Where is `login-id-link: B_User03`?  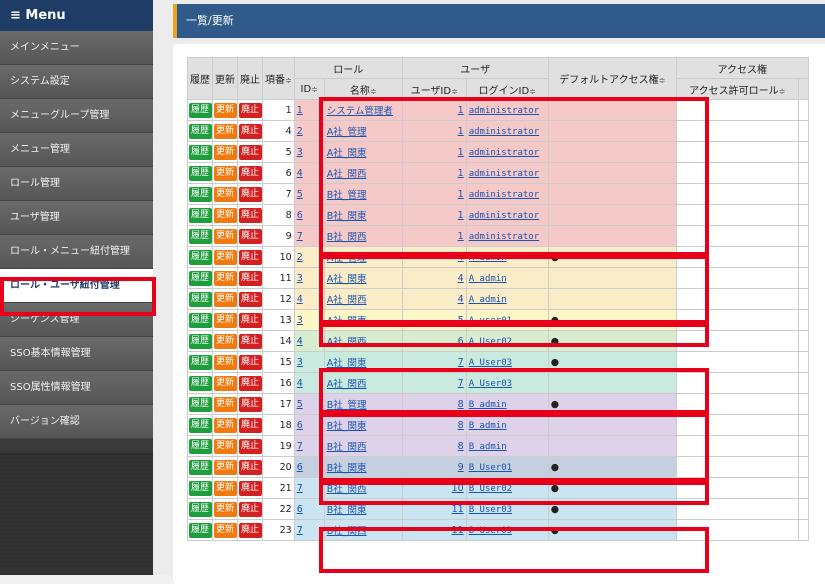
login-id-link: B_User03 is located at coordinates (490, 531).